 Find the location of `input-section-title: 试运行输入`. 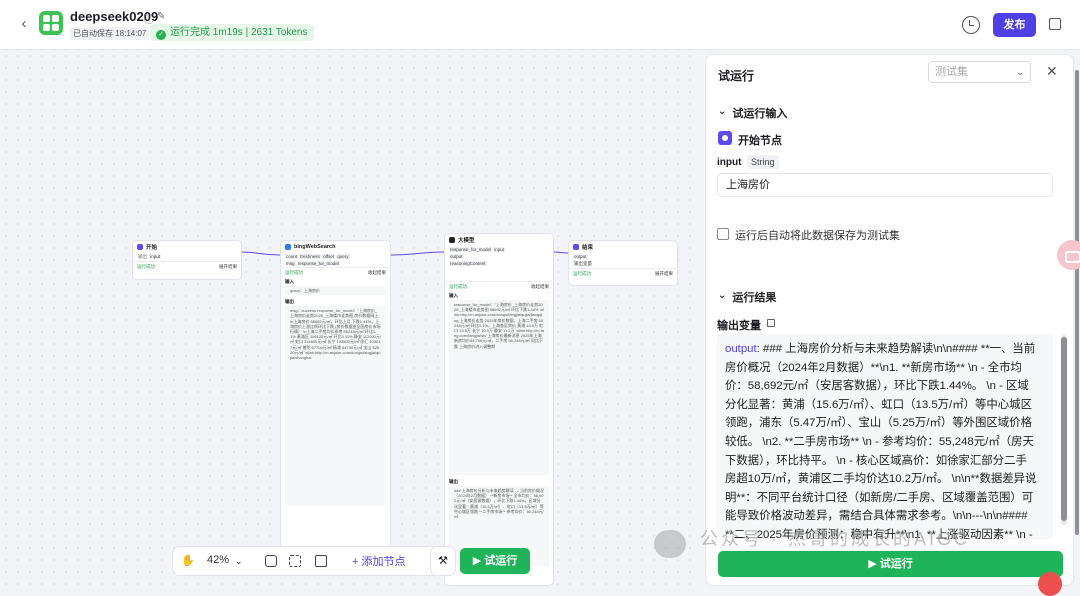

input-section-title: 试运行输入 is located at coordinates (760, 114).